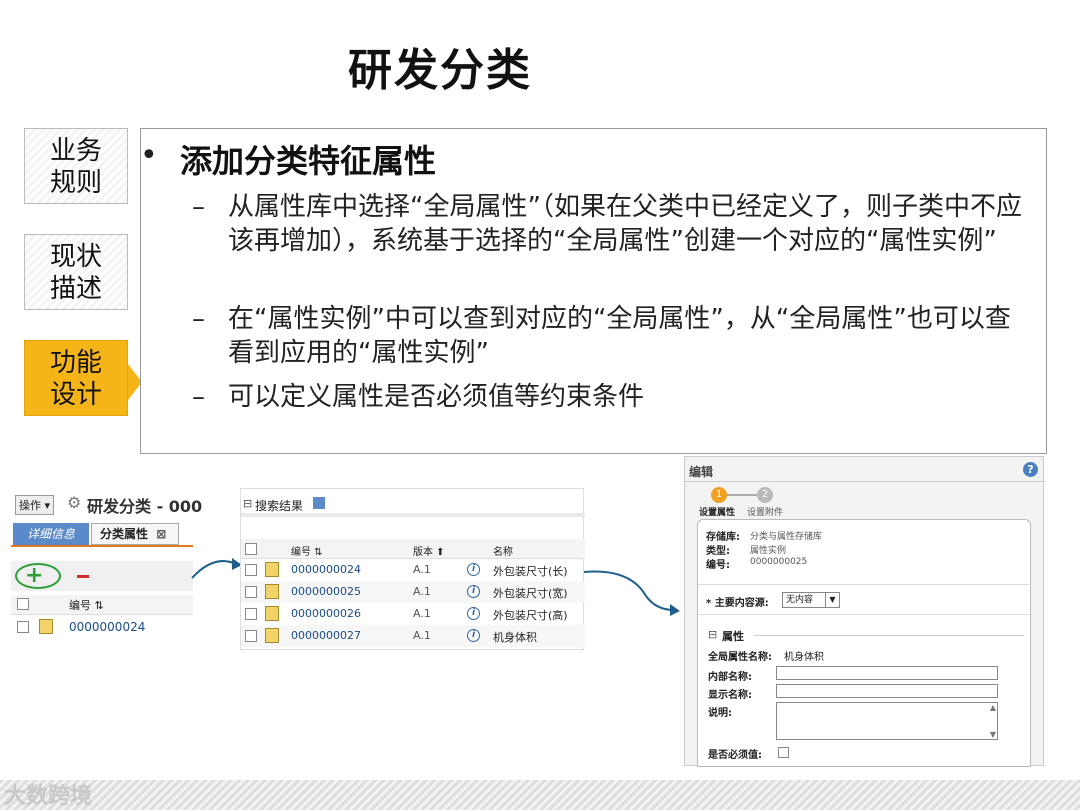  I want to click on table-row: 0000000027 A.1 i 机身体积, so click(413, 636).